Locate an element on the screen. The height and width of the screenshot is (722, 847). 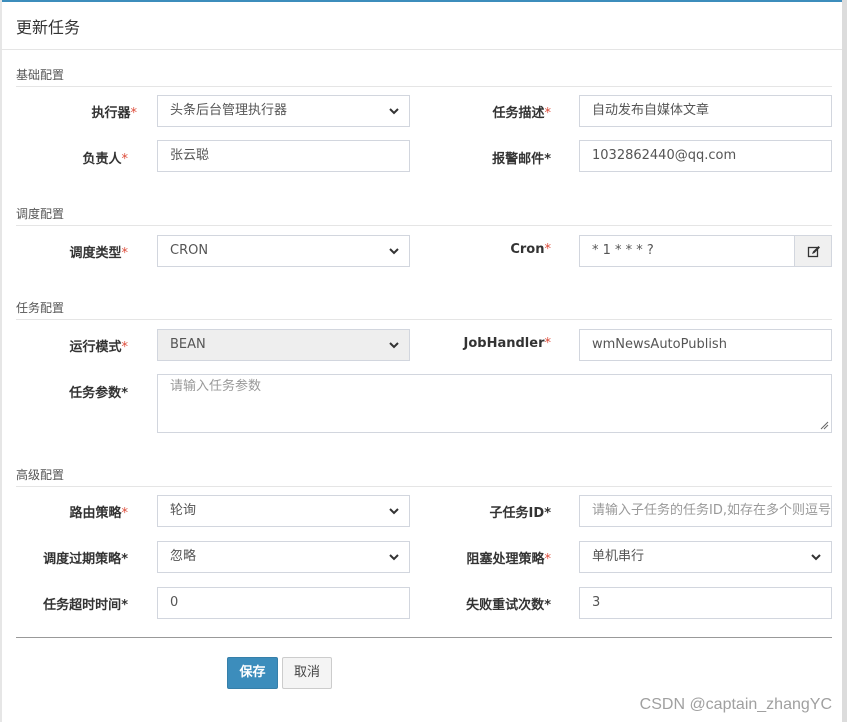
footer-divider is located at coordinates (424, 637).